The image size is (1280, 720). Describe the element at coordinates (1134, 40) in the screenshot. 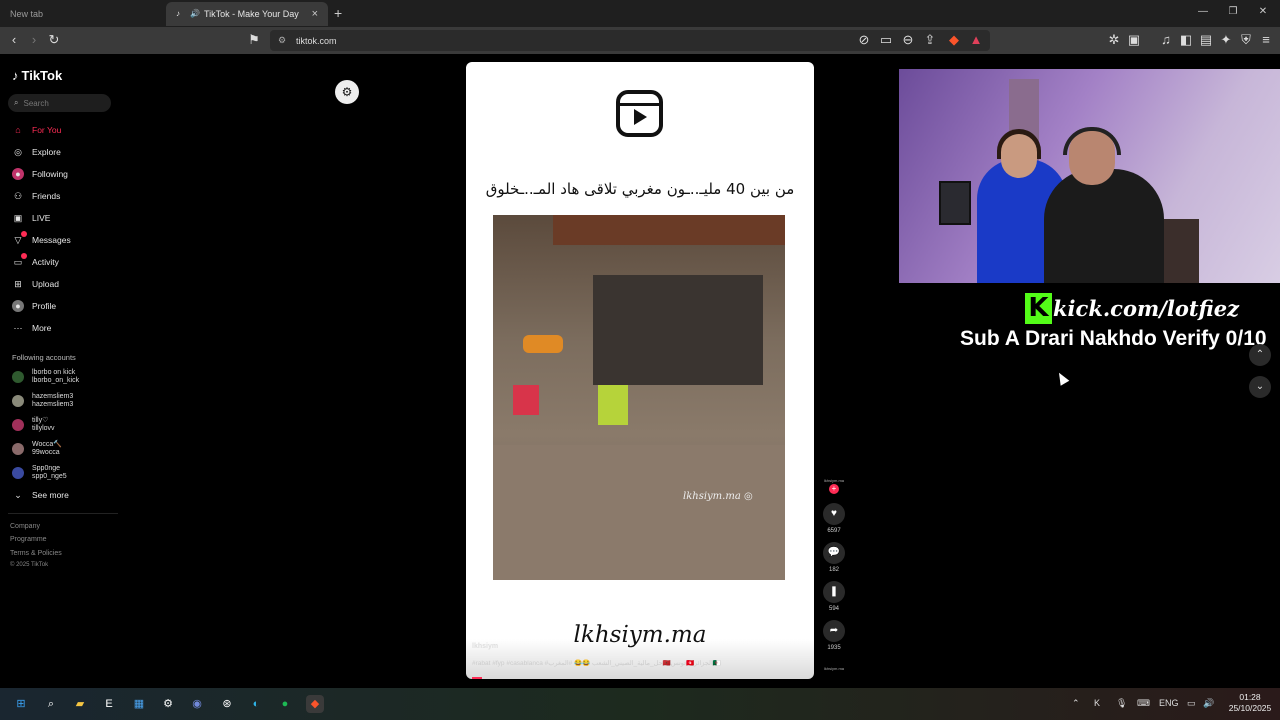

I see `tab-search-icon: ▣` at that location.